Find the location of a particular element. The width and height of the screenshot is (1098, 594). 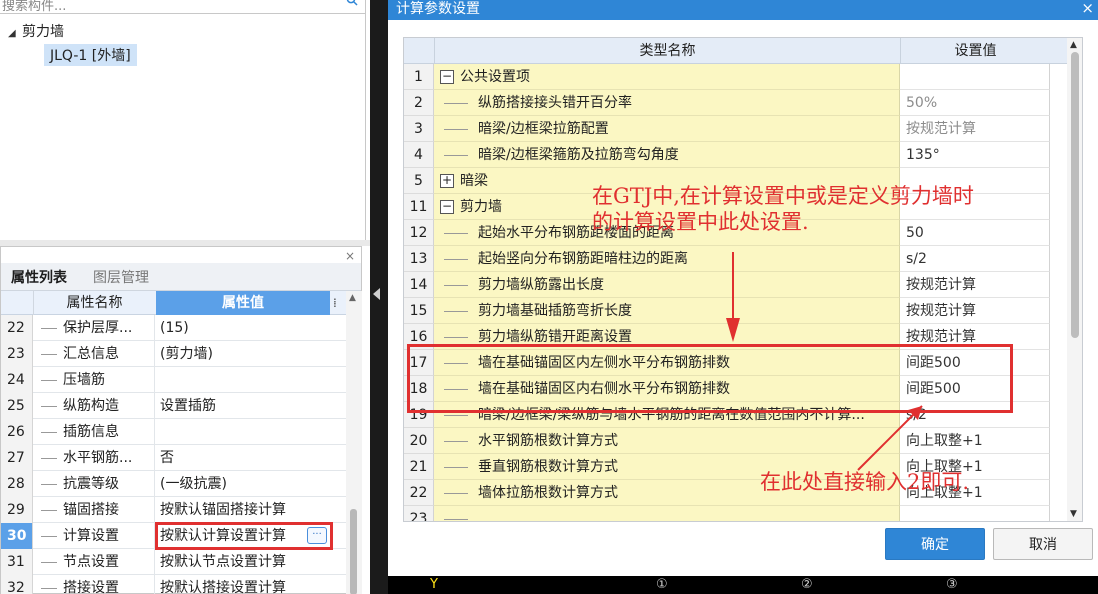

ok-button: 确定 is located at coordinates (935, 544).